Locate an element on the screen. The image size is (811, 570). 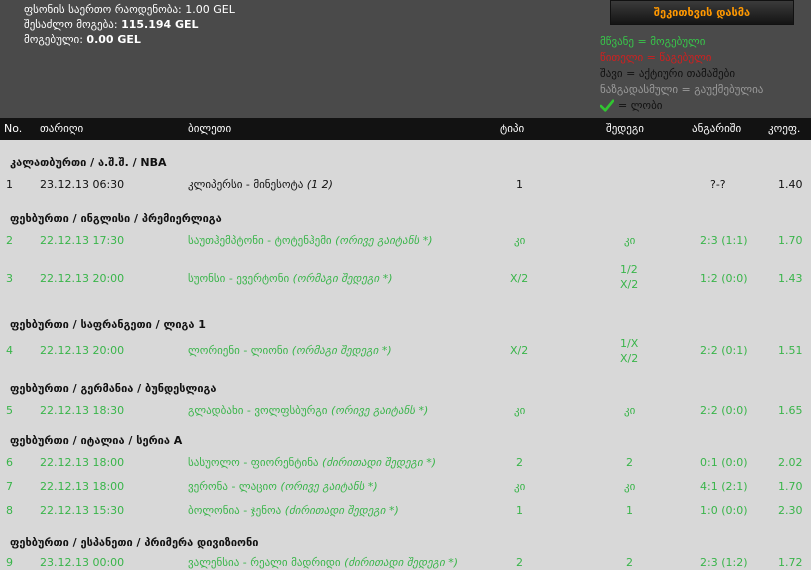
row-match: სუონსი - ევერტონი (ორმაგი შედეგი *) is located at coordinates (290, 278).